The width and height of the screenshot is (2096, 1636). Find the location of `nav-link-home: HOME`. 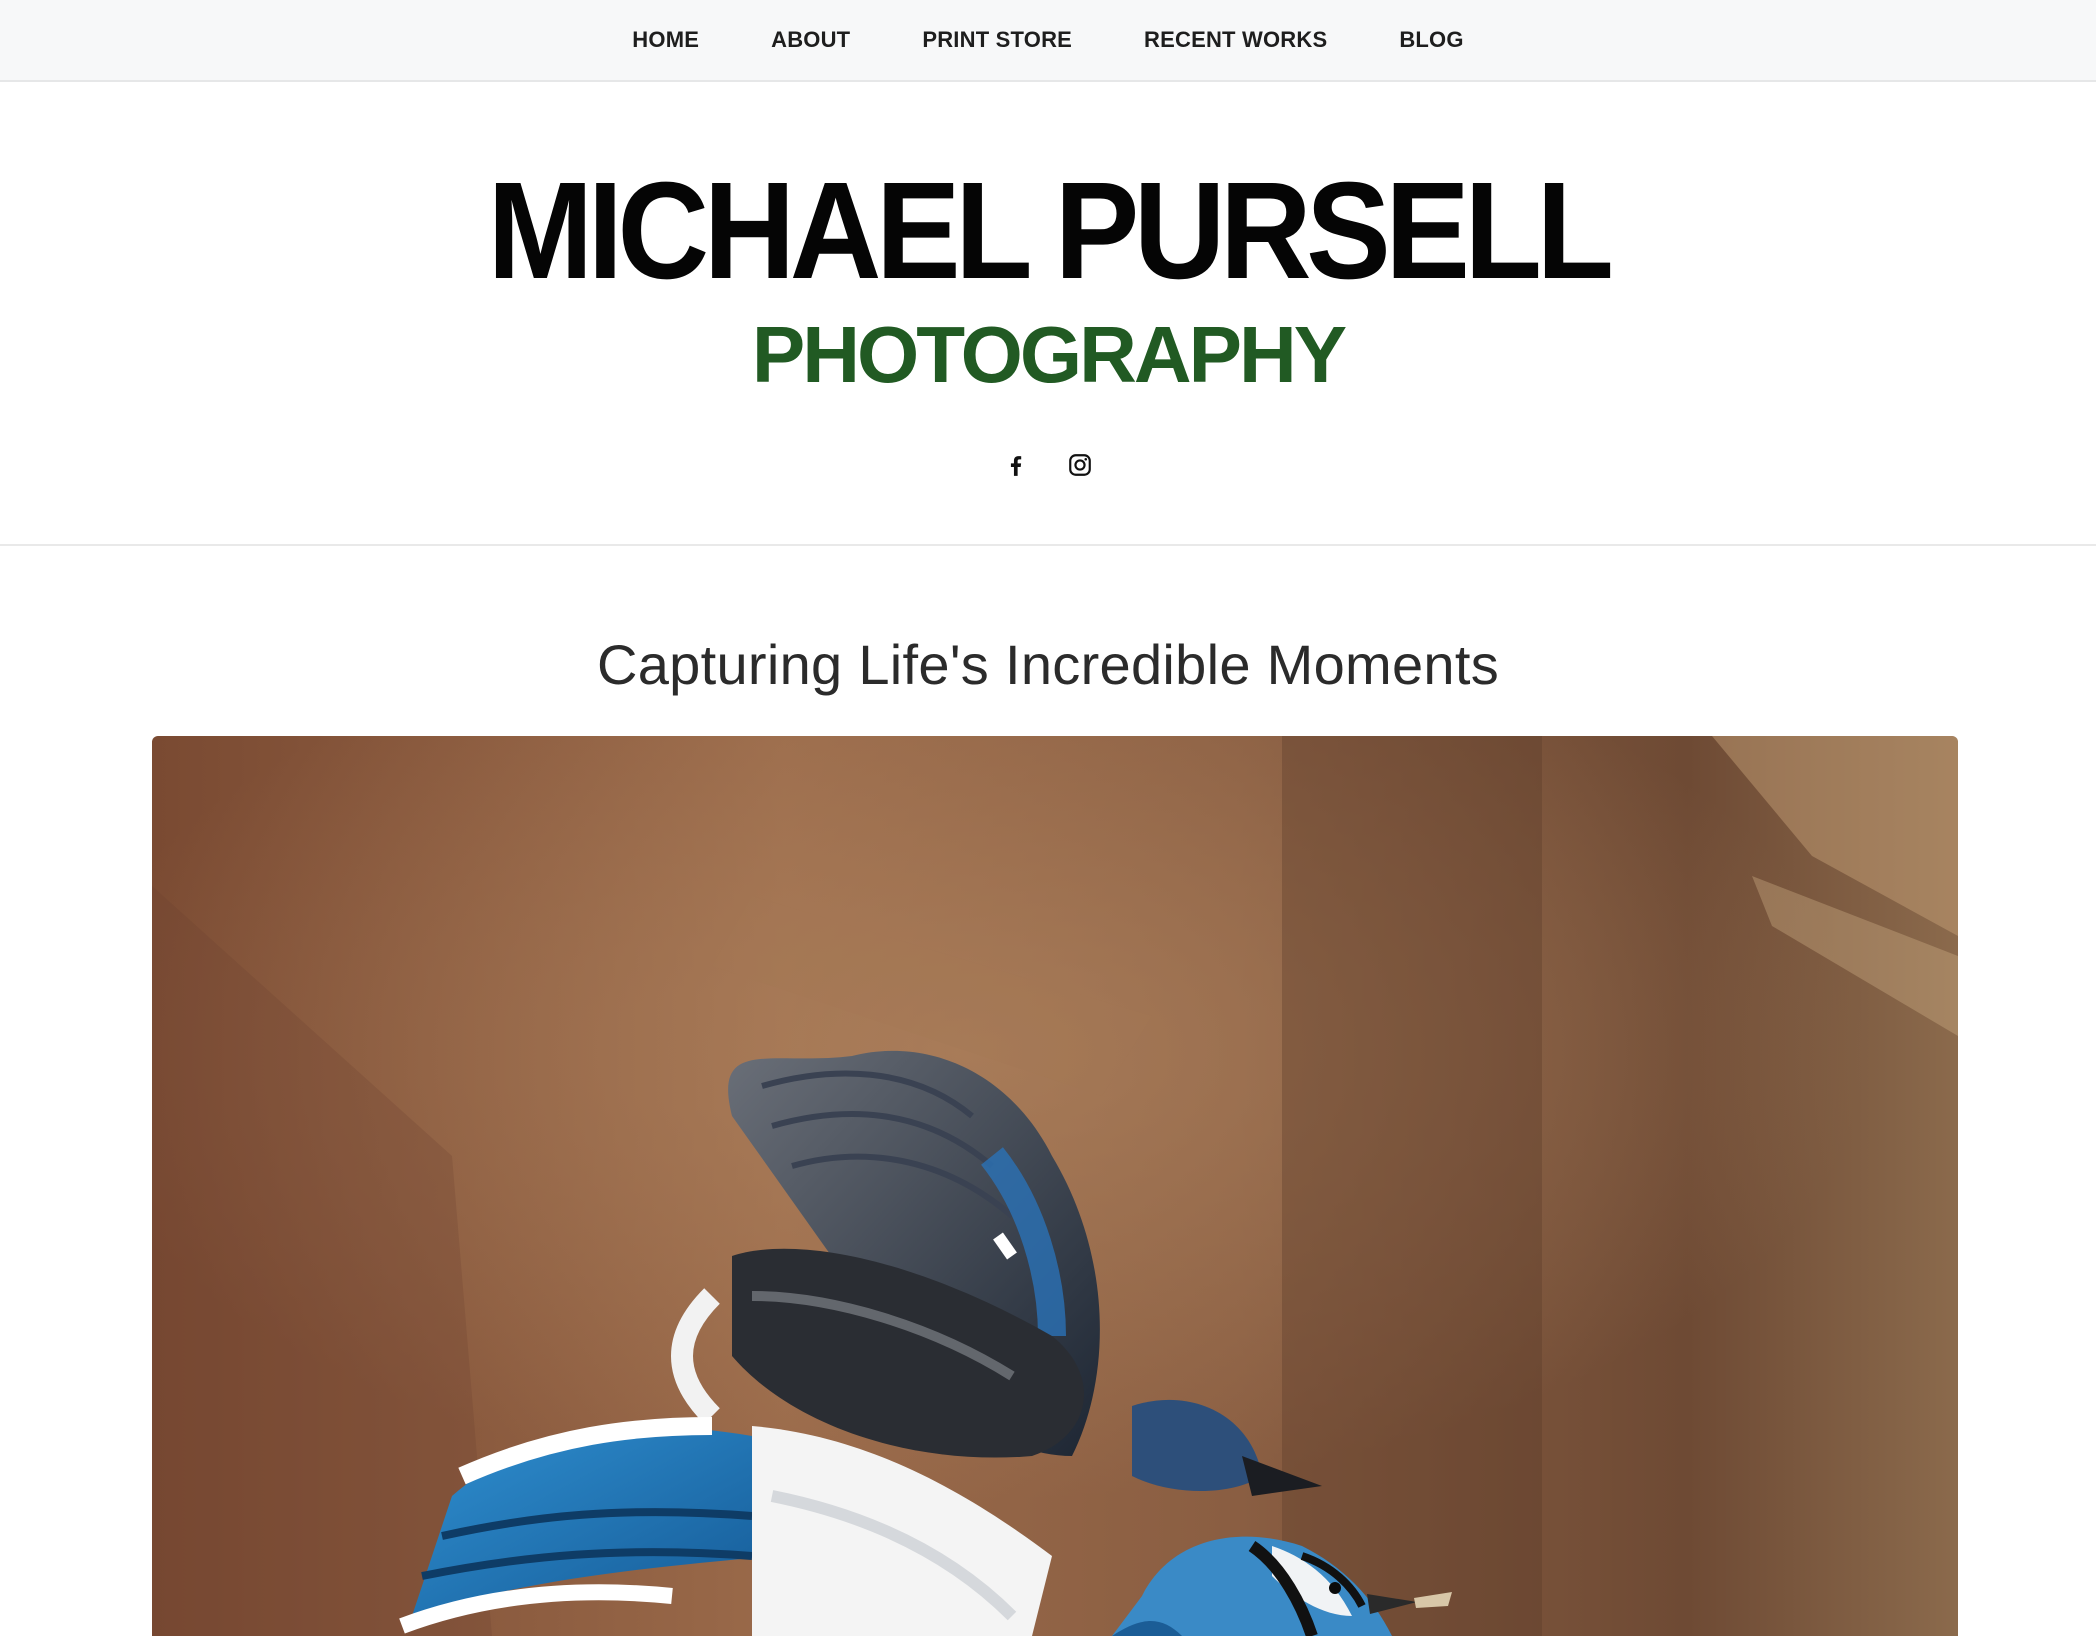

nav-link-home: HOME is located at coordinates (665, 39).